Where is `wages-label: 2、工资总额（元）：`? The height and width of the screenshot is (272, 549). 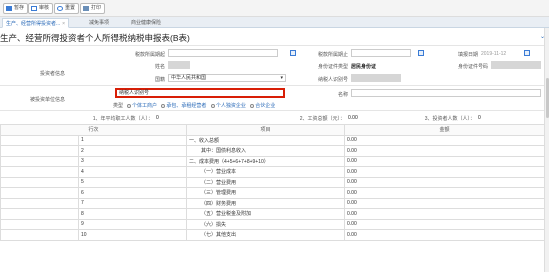
wages-label: 2、工资总额（元）： is located at coordinates (322, 119).